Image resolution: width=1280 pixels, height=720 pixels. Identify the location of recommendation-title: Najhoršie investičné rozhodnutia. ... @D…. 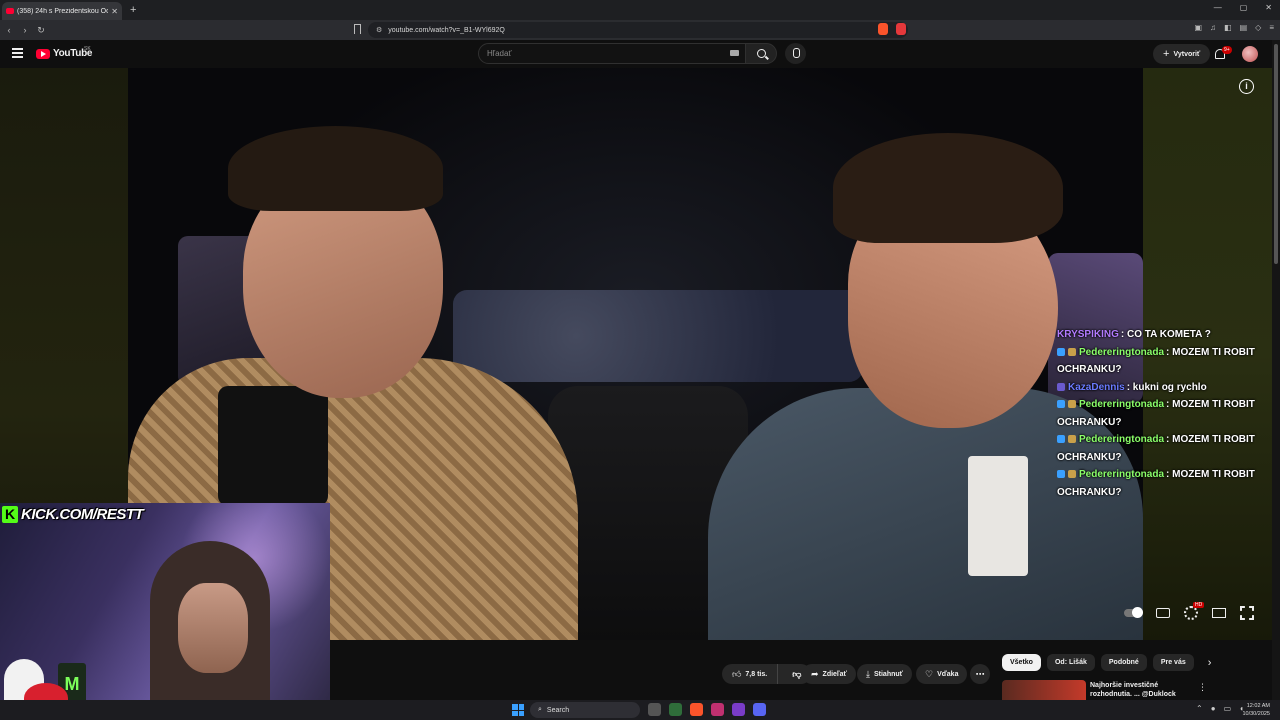
(1145, 690).